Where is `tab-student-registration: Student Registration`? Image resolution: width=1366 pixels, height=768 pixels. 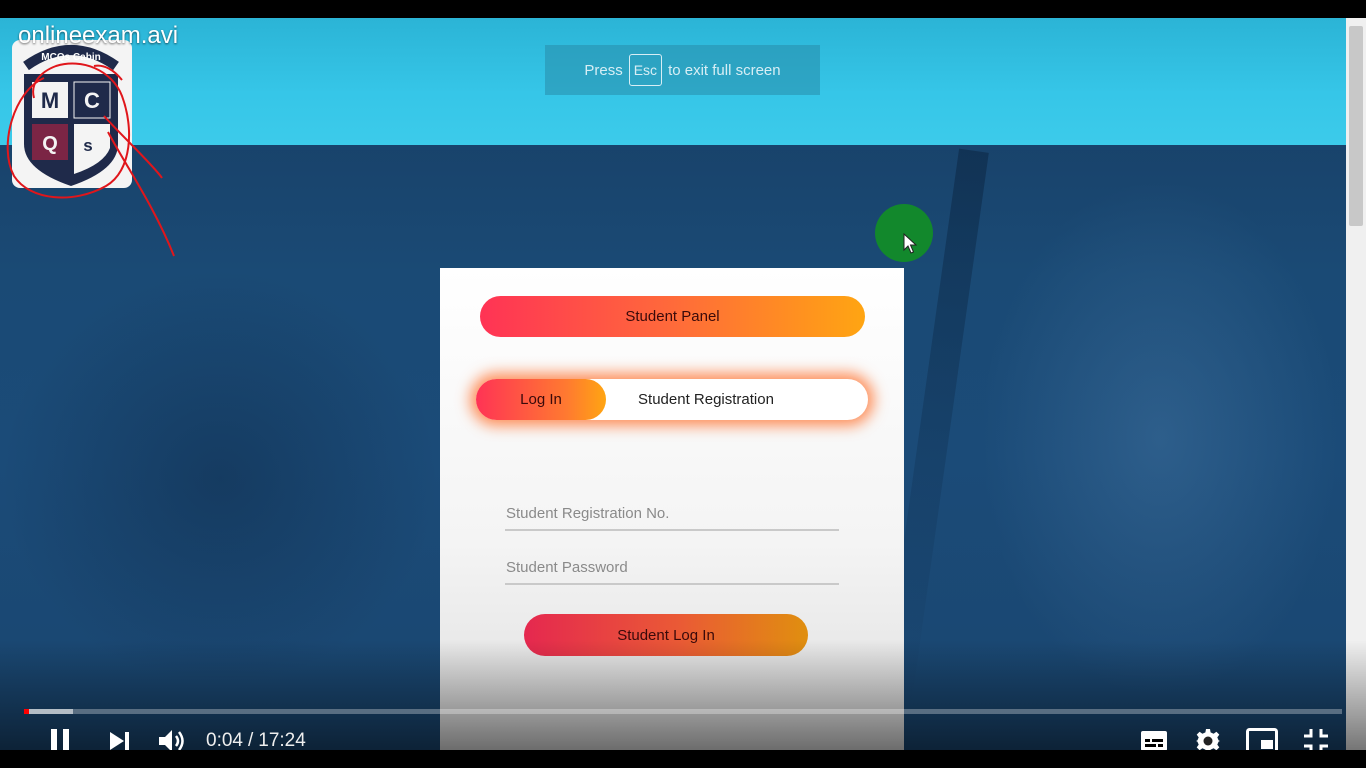 tab-student-registration: Student Registration is located at coordinates (706, 399).